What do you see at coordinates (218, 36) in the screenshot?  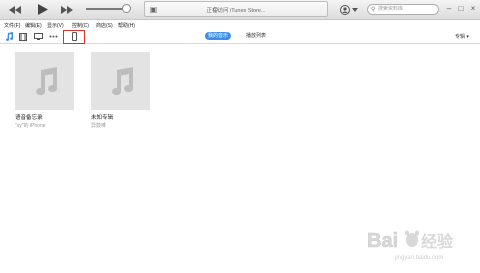 I see `tab-my-music: 我的音乐` at bounding box center [218, 36].